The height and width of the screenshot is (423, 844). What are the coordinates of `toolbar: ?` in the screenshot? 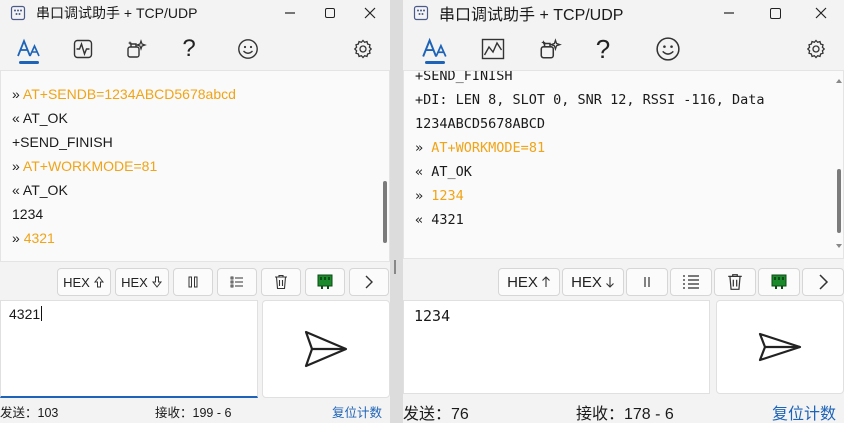 It's located at (195, 49).